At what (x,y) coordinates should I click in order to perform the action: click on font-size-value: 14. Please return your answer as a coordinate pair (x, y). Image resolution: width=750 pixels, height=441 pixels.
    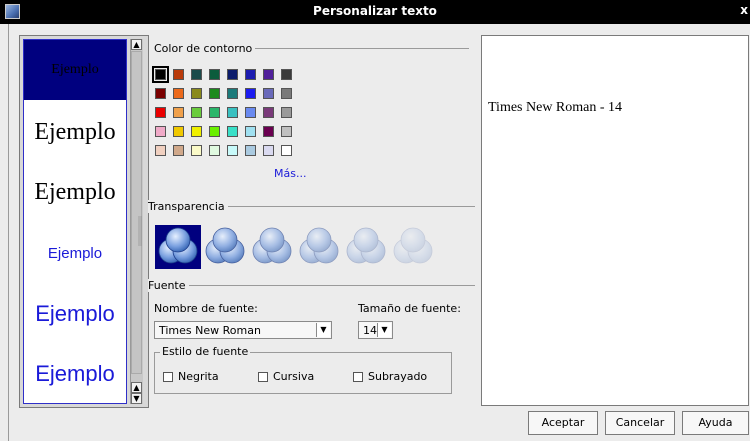
    Looking at the image, I should click on (370, 330).